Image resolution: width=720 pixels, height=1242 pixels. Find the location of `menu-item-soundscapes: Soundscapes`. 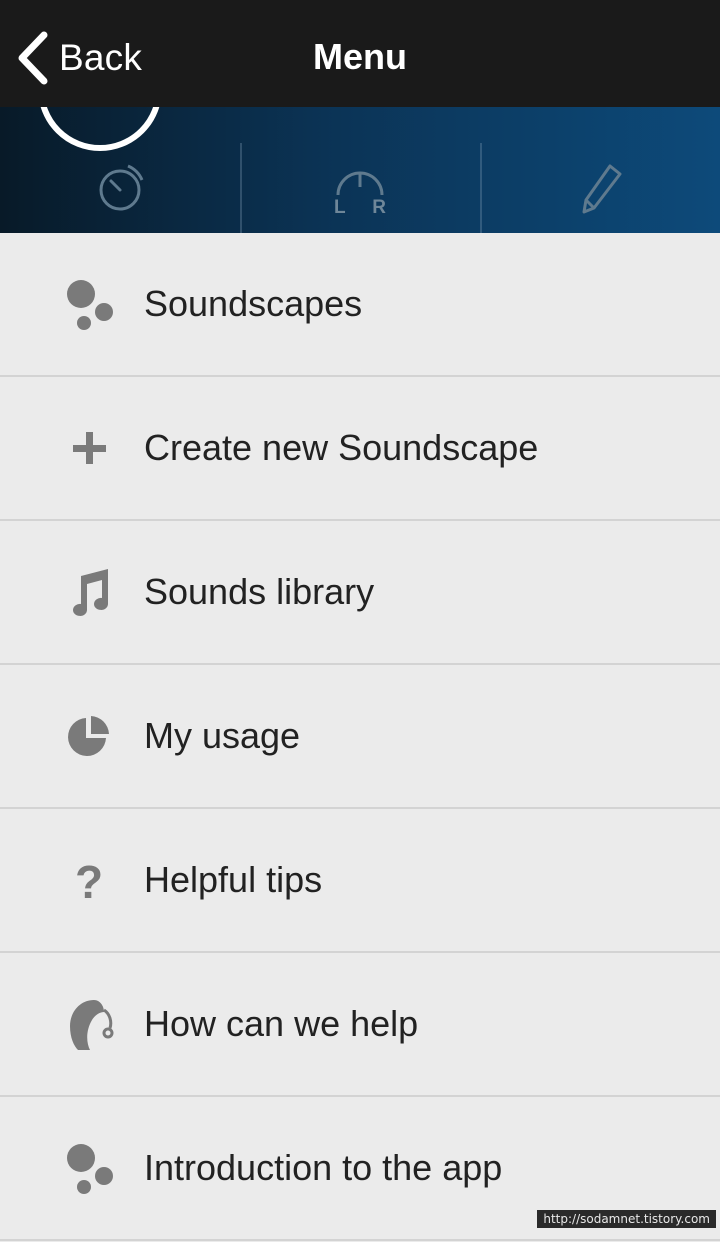

menu-item-soundscapes: Soundscapes is located at coordinates (360, 305).